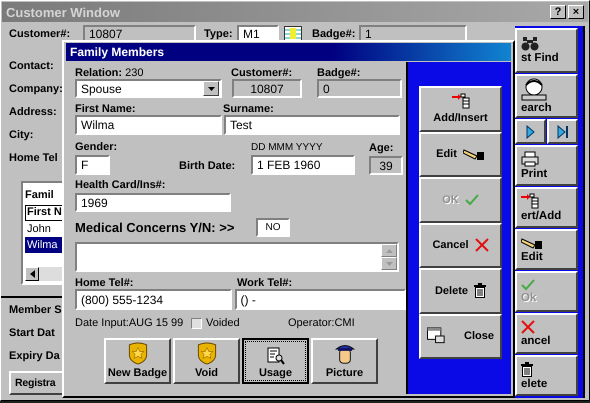 The height and width of the screenshot is (403, 590). What do you see at coordinates (546, 375) in the screenshot?
I see `toolbar-button: elete` at bounding box center [546, 375].